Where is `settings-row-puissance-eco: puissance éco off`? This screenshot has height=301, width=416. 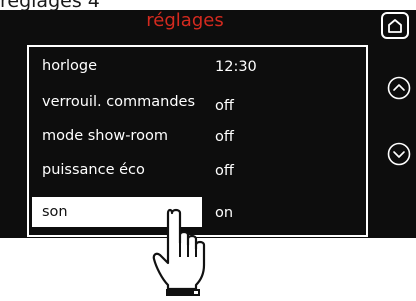
settings-row-puissance-eco: puissance éco off is located at coordinates (197, 170).